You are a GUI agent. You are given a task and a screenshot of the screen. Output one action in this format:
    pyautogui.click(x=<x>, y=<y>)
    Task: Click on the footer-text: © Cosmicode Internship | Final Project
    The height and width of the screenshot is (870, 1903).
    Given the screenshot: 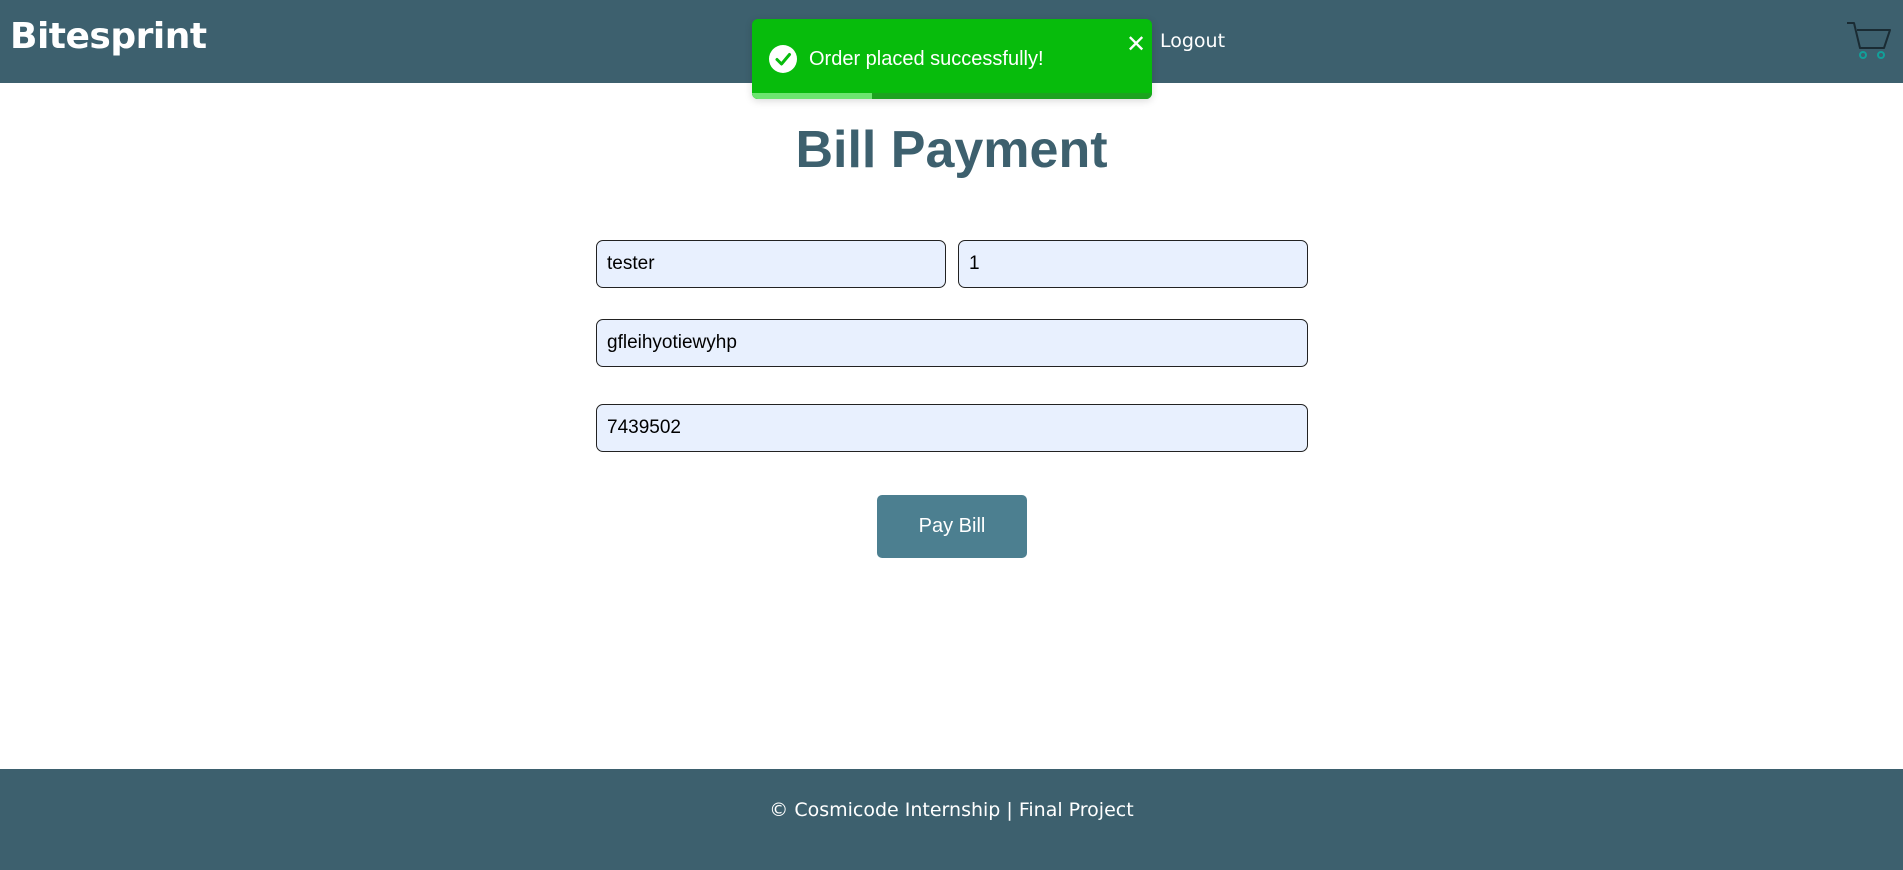 What is the action you would take?
    pyautogui.click(x=951, y=810)
    